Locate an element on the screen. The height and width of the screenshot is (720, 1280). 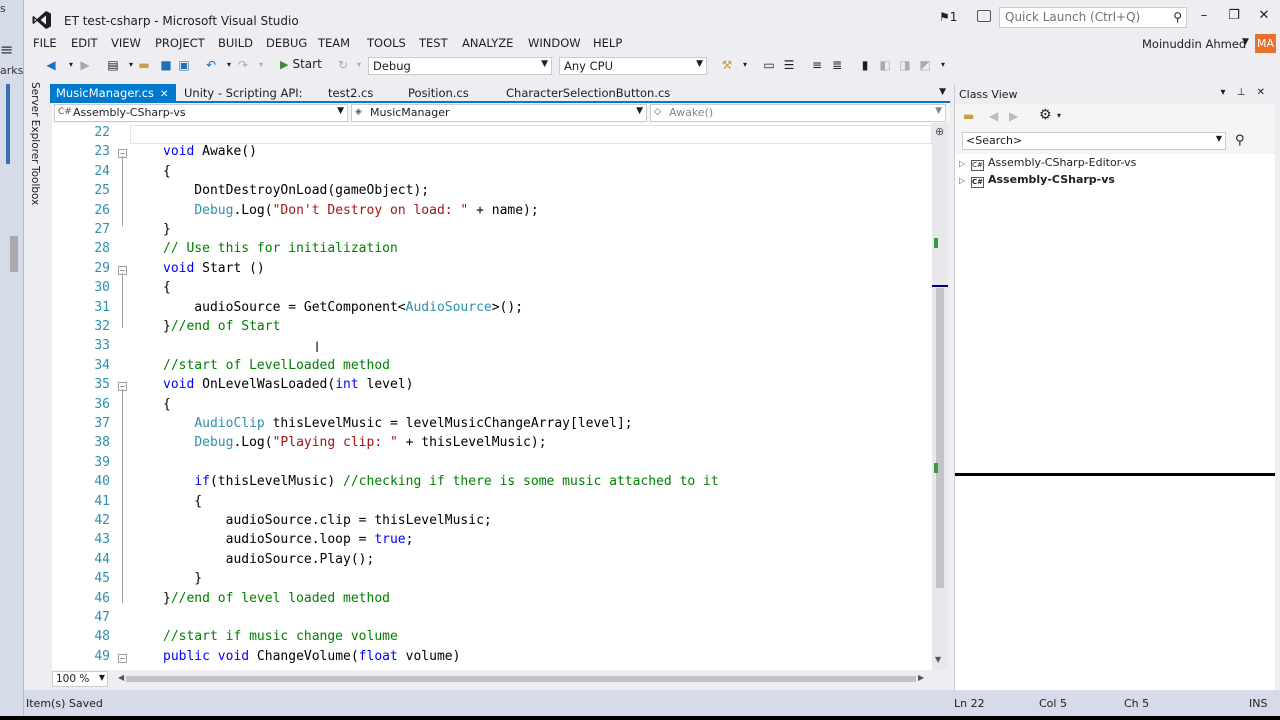
minimize-button: – is located at coordinates (1204, 15).